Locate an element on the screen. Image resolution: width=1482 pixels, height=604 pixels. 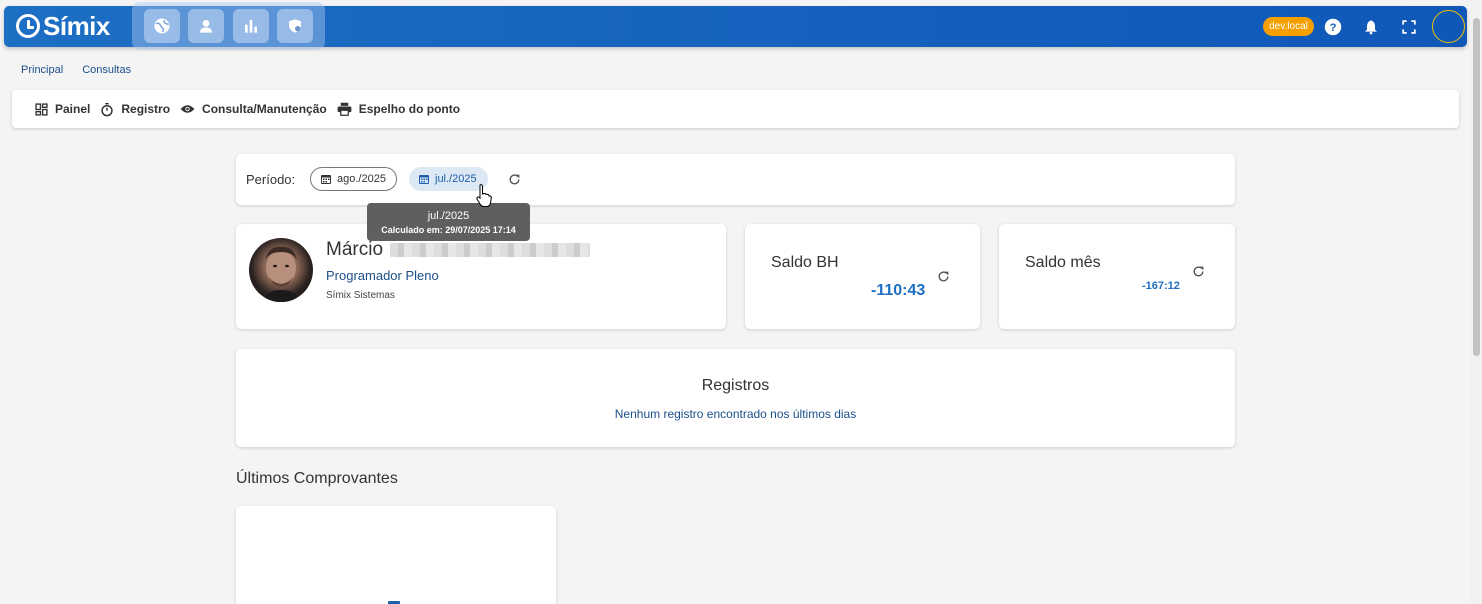
page-scrollbar-thumb is located at coordinates (1476, 187).